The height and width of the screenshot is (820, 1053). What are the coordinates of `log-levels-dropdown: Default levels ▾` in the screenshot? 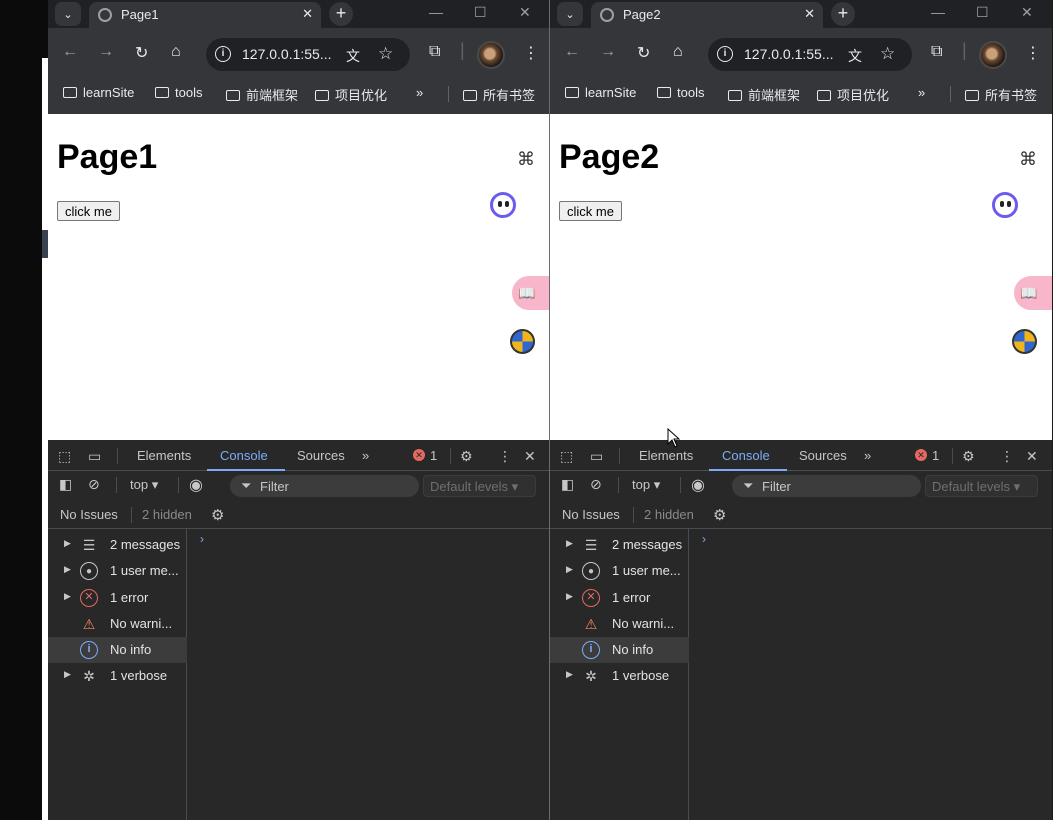 It's located at (479, 486).